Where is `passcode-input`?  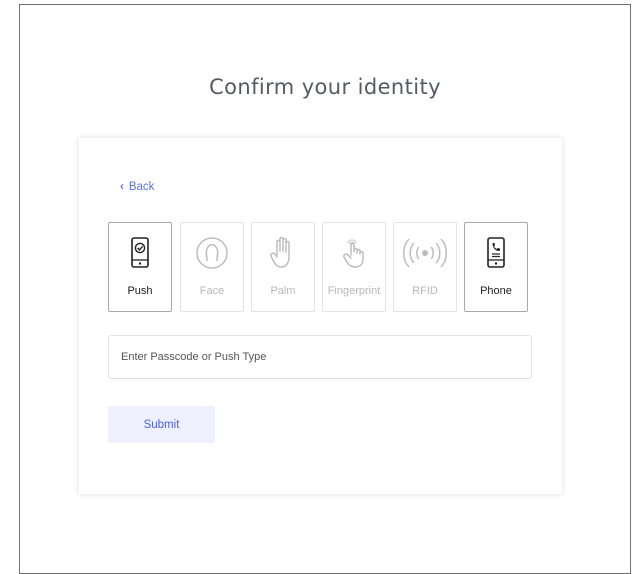
passcode-input is located at coordinates (320, 357).